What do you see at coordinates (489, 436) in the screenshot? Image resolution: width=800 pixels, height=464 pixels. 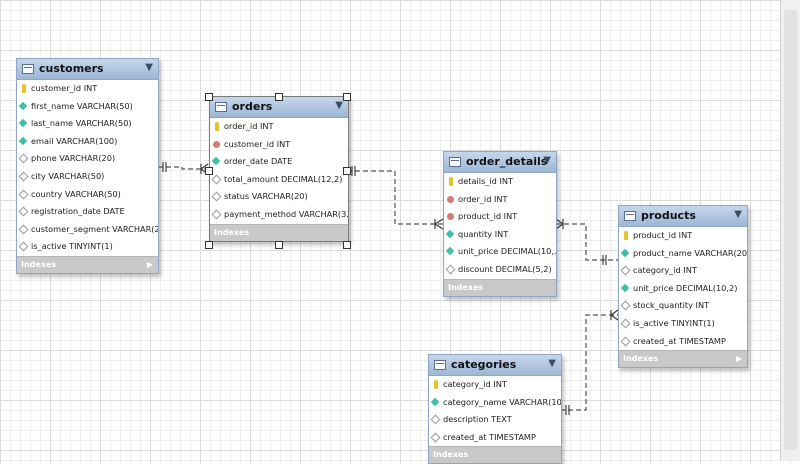 I see `column-text: created_at TIMESTAMP` at bounding box center [489, 436].